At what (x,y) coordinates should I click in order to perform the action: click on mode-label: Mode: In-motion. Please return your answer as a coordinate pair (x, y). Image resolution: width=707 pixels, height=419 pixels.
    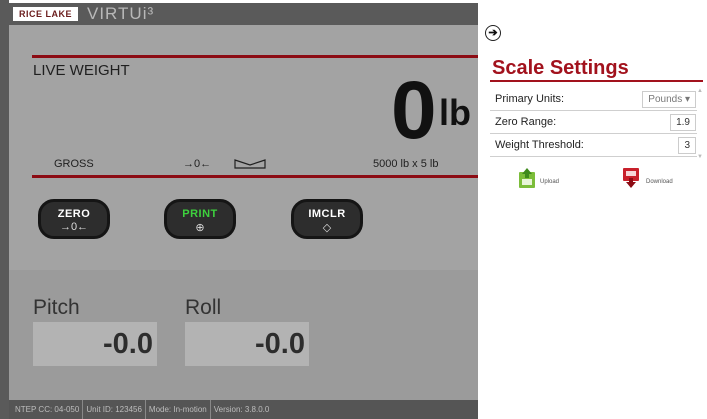
    Looking at the image, I should click on (178, 409).